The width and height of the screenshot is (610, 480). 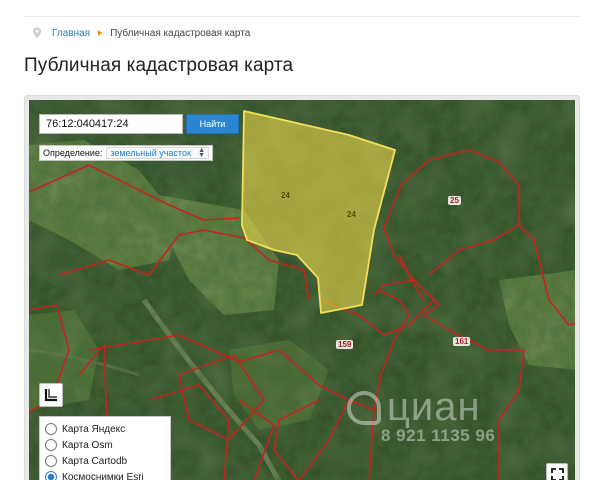 I want to click on basemap-option-cartodb: Карта Cartodb, so click(x=105, y=461).